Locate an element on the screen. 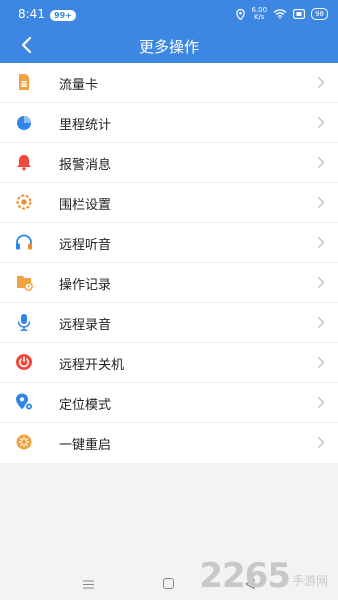 This screenshot has height=600, width=338. status-icons: 6.00 K/s 98 is located at coordinates (282, 14).